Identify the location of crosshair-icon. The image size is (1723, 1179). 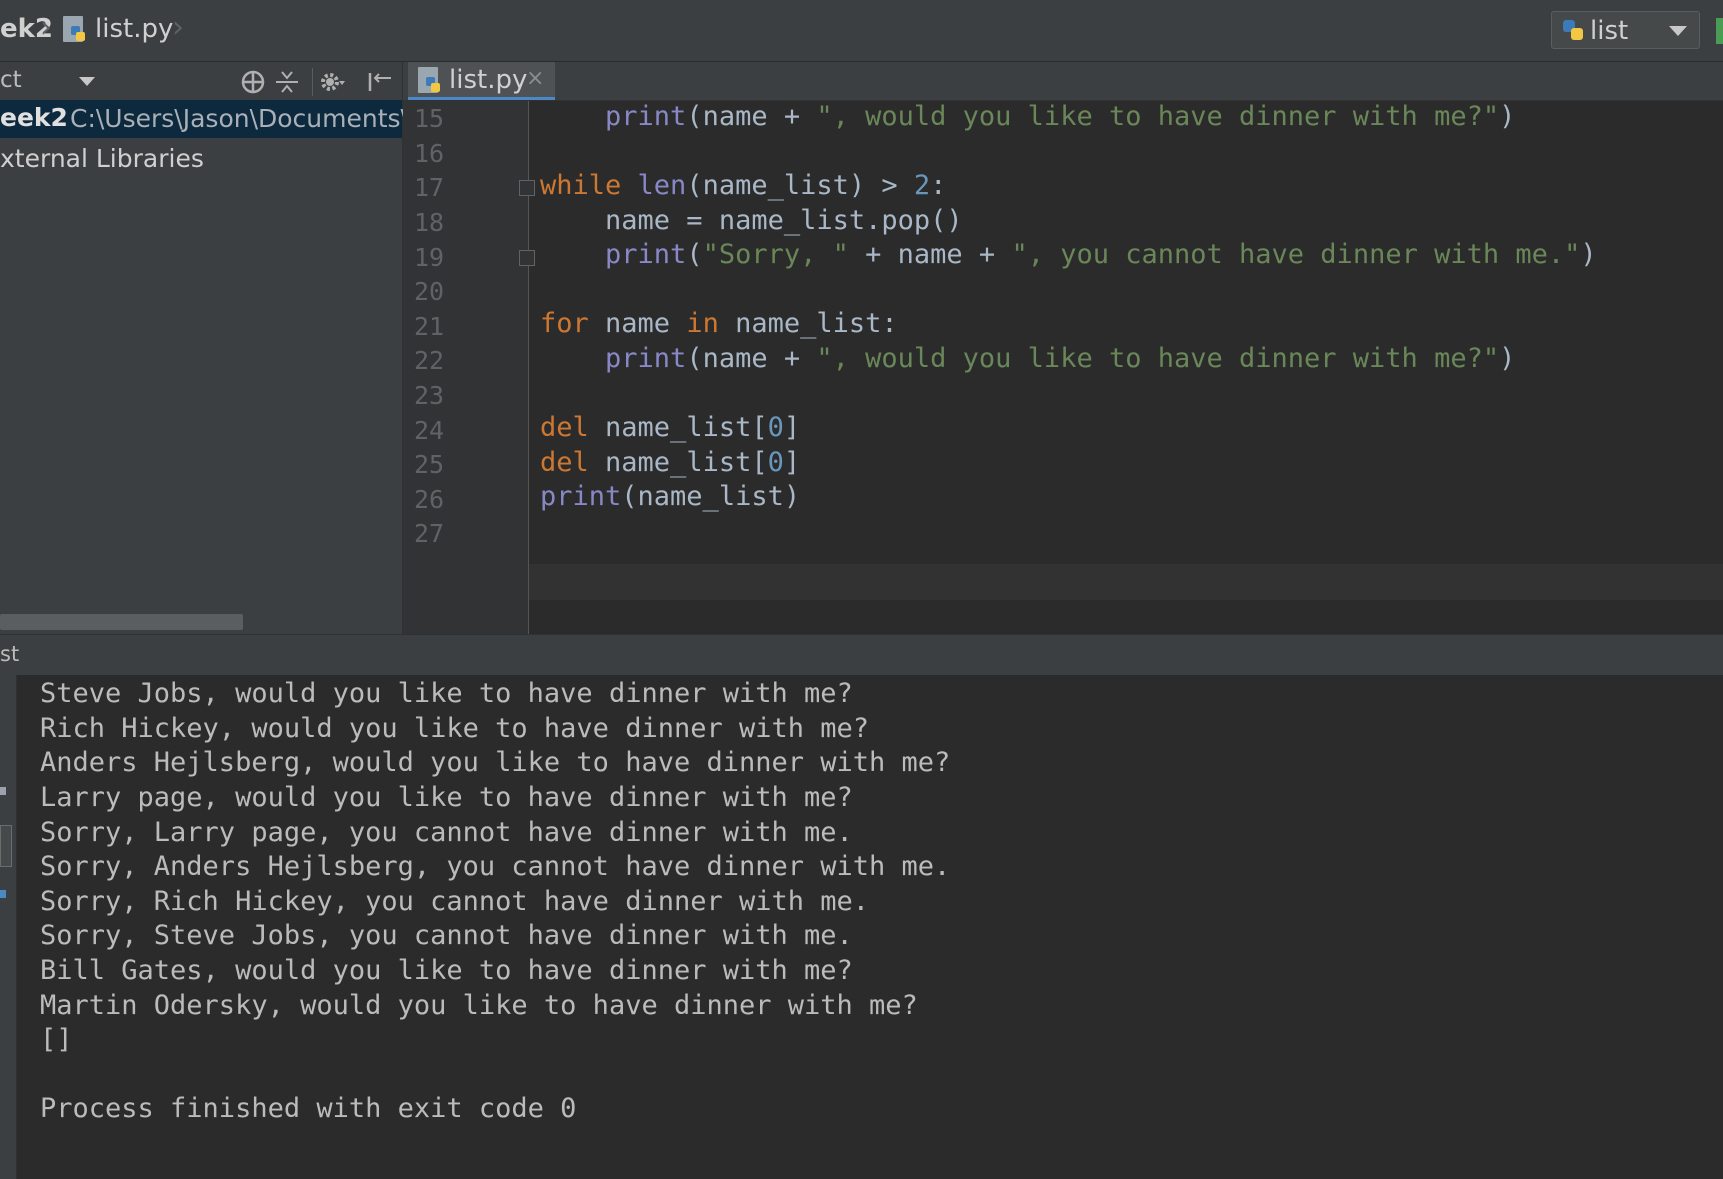
(253, 82).